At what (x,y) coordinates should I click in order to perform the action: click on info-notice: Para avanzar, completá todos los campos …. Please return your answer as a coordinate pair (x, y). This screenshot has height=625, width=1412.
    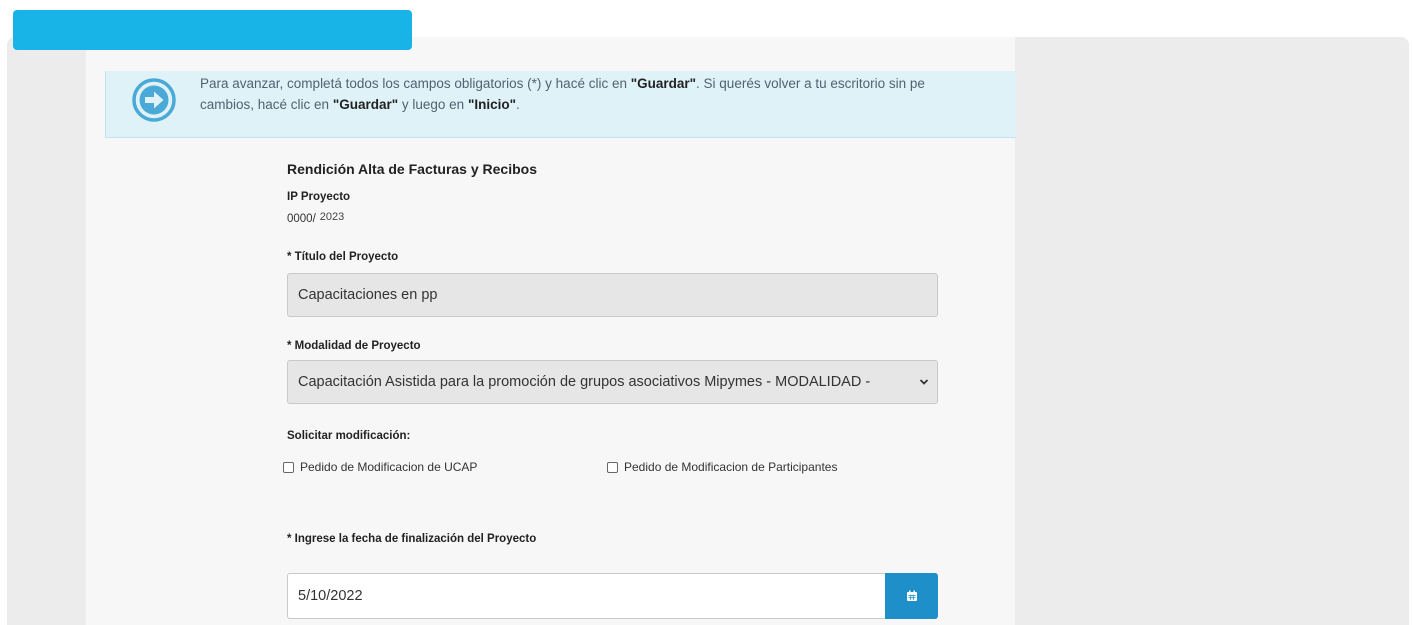
    Looking at the image, I should click on (560, 104).